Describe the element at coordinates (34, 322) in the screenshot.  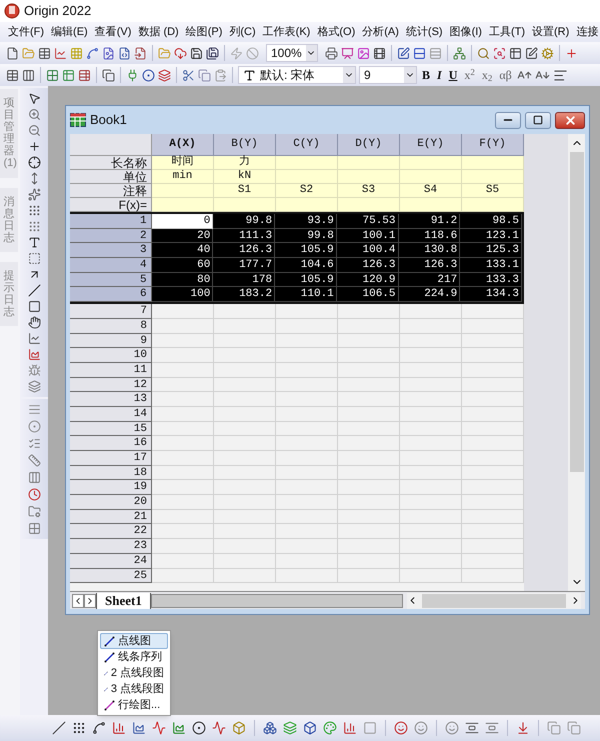
I see `hand-icon` at that location.